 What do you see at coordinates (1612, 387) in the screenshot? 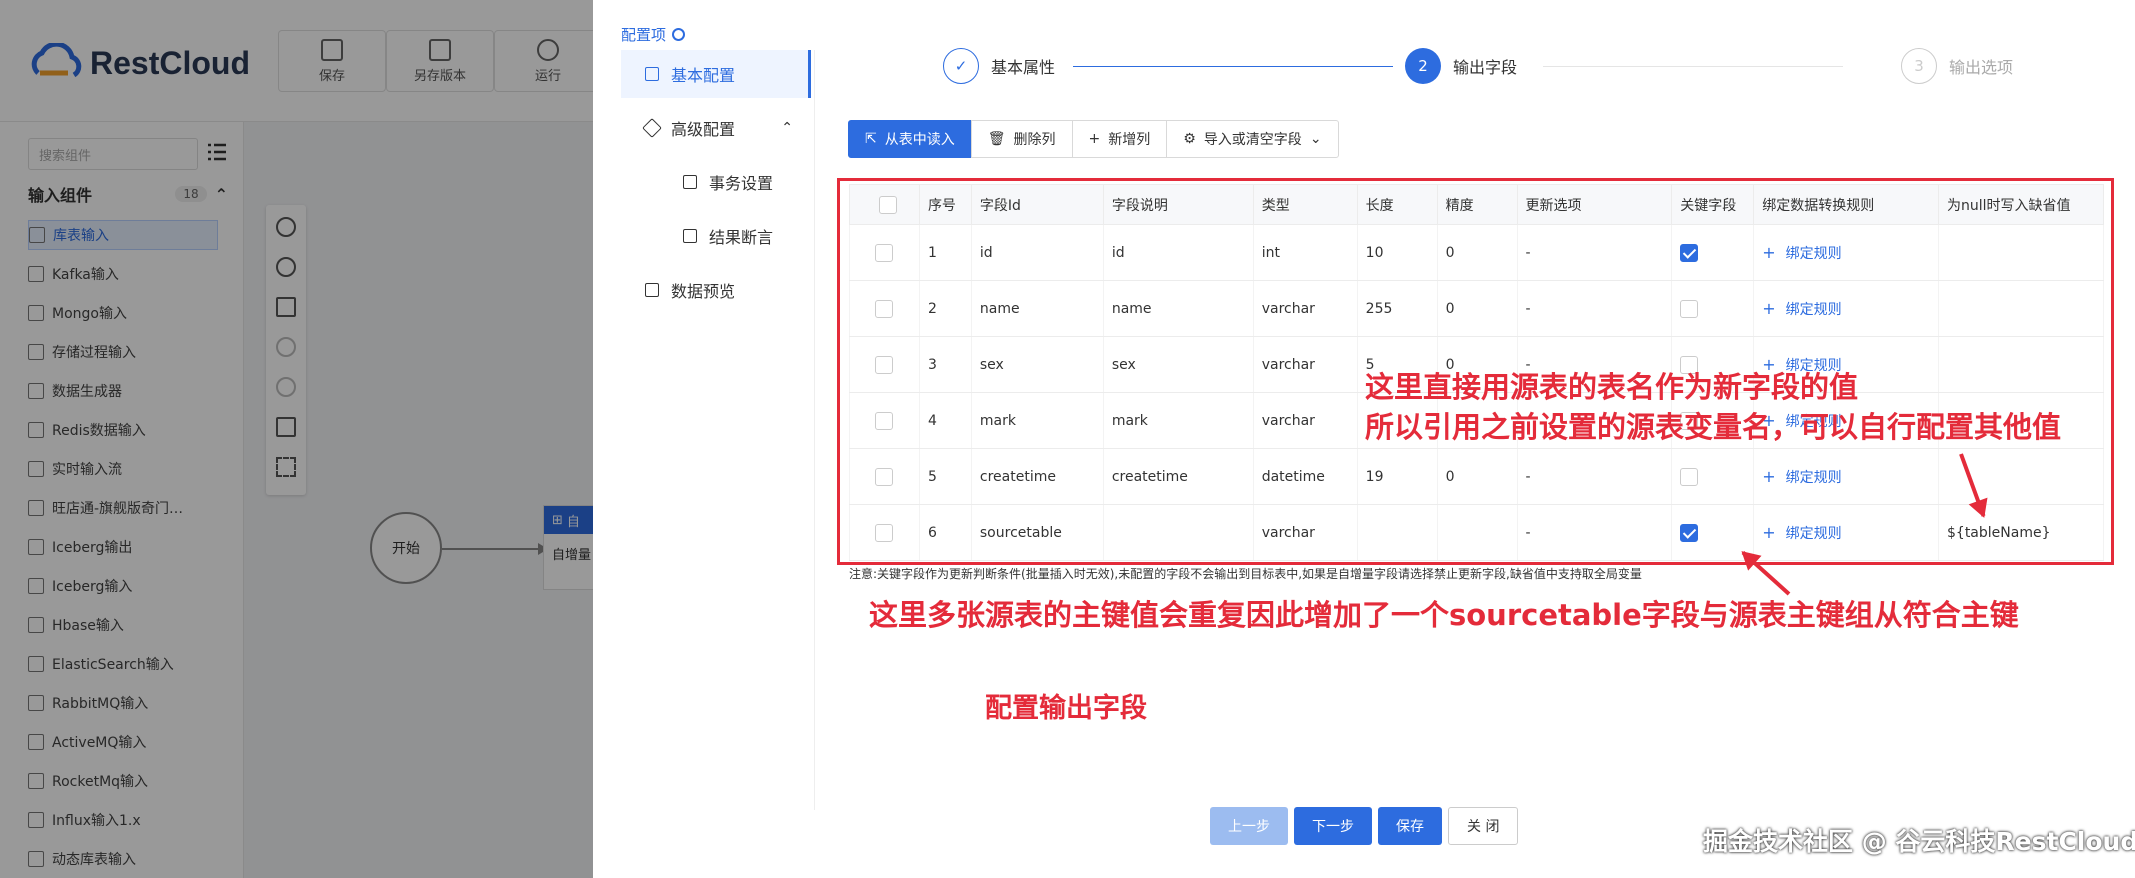
I see `annotation-table-name: 这里直接用源表的表名作为新字段的值` at bounding box center [1612, 387].